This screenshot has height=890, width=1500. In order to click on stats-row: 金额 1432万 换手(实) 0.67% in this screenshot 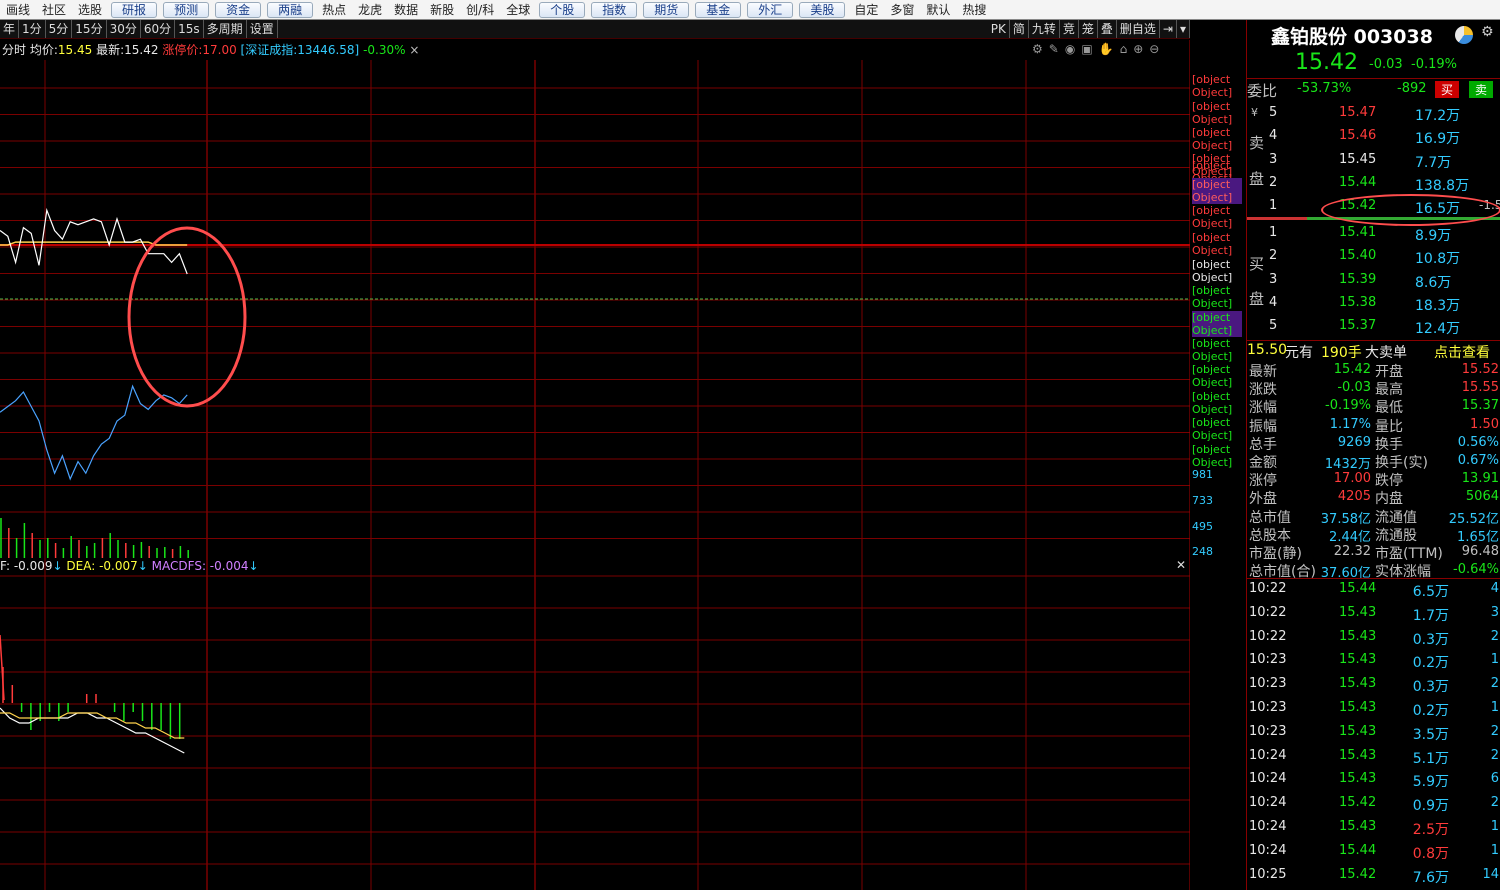, I will do `click(1373, 462)`.